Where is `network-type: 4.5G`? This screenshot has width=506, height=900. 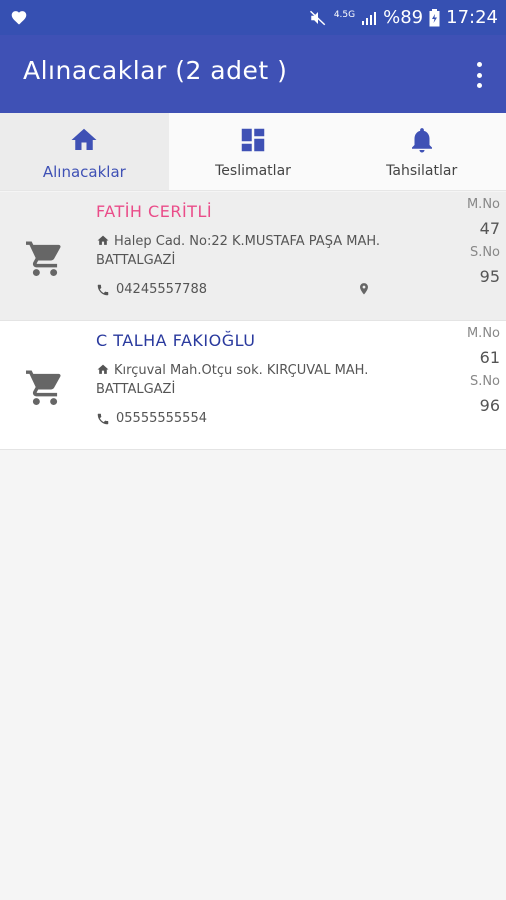 network-type: 4.5G is located at coordinates (344, 15).